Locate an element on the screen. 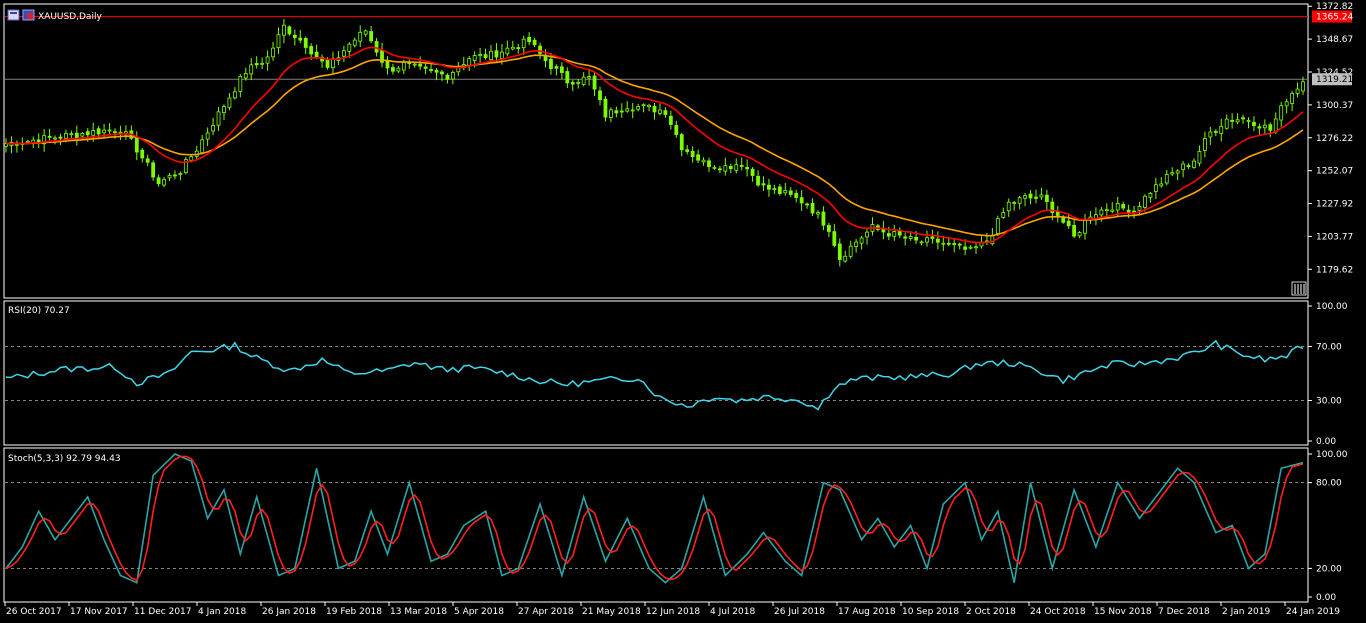  indicator-tick-label: 30.00 is located at coordinates (1329, 402).